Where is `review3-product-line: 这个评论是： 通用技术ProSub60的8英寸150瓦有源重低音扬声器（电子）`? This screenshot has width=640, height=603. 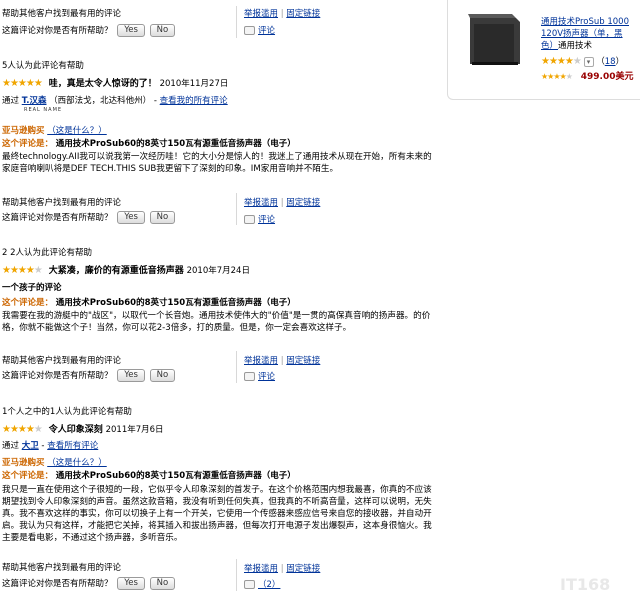
review3-product-line: 这个评论是： 通用技术ProSub60的8英寸150瓦有源重低音扬声器（电子） is located at coordinates (149, 476).